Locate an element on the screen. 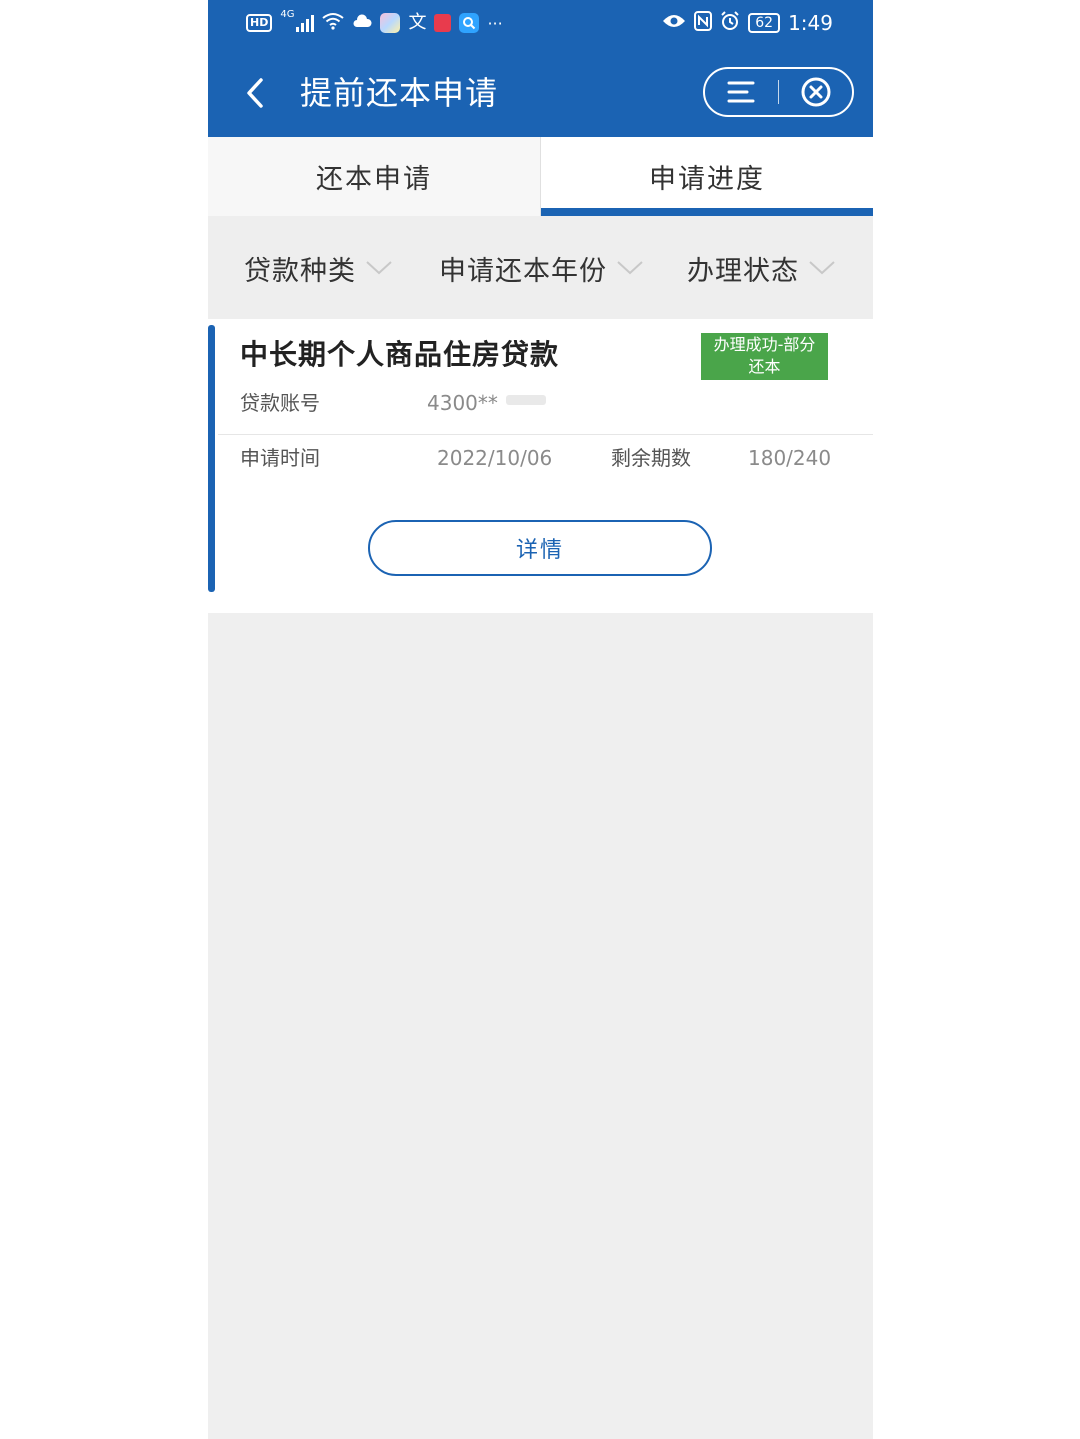 Image resolution: width=1080 pixels, height=1439 pixels. filter-label: 申请还本年份 is located at coordinates (523, 271).